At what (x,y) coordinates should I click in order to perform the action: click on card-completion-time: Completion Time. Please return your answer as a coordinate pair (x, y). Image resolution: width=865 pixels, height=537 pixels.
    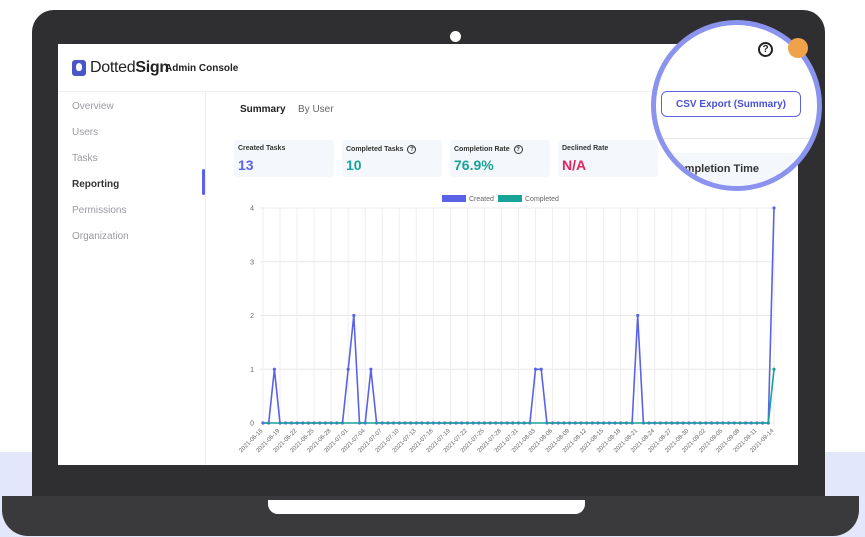
    Looking at the image, I should click on (734, 169).